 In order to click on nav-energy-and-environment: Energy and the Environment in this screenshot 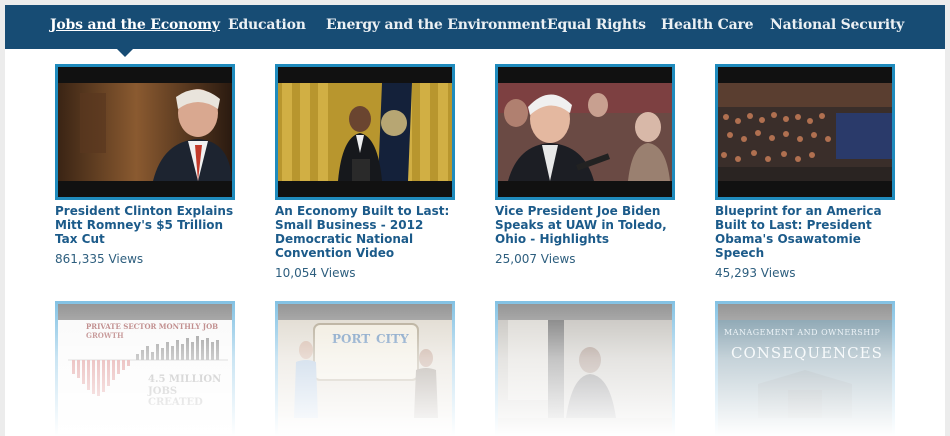, I will do `click(436, 27)`.